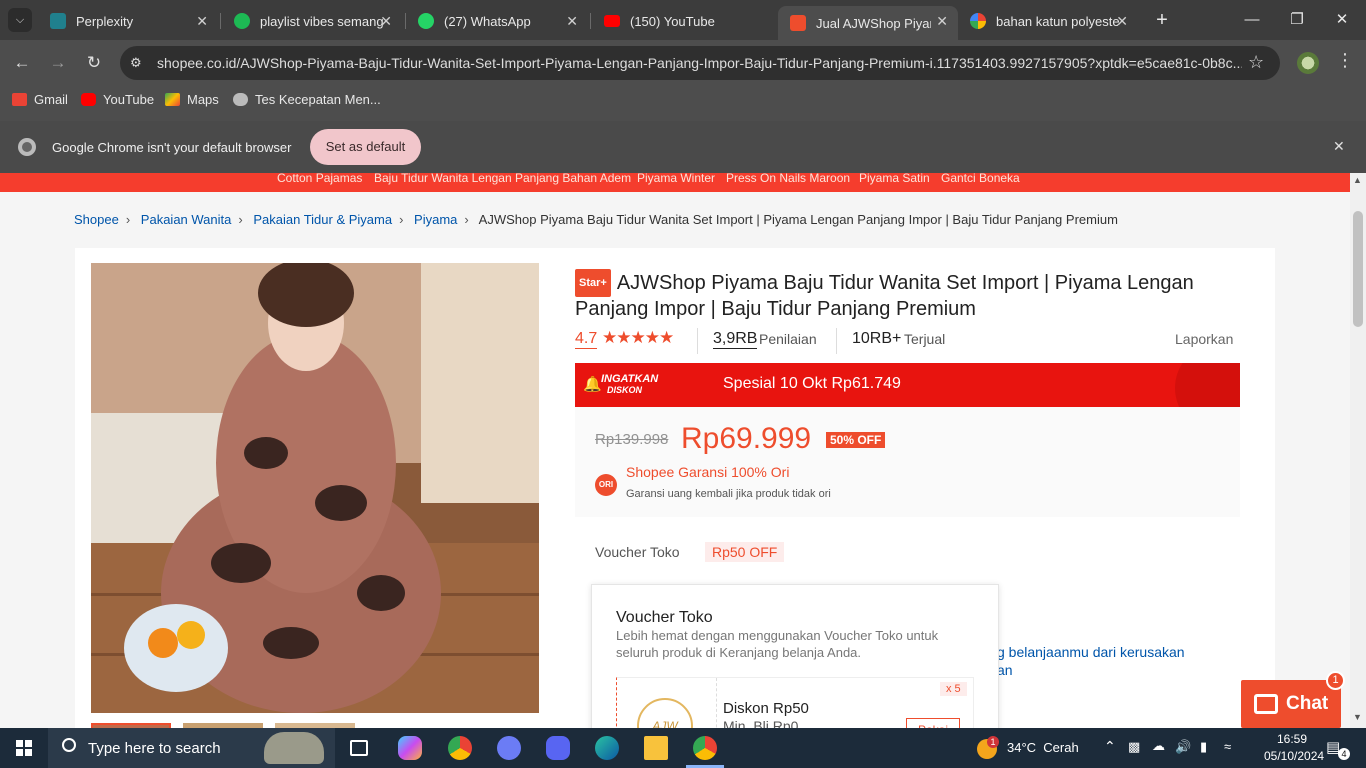 This screenshot has width=1366, height=768. Describe the element at coordinates (1183, 747) in the screenshot. I see `volume-icon: 🔊` at that location.